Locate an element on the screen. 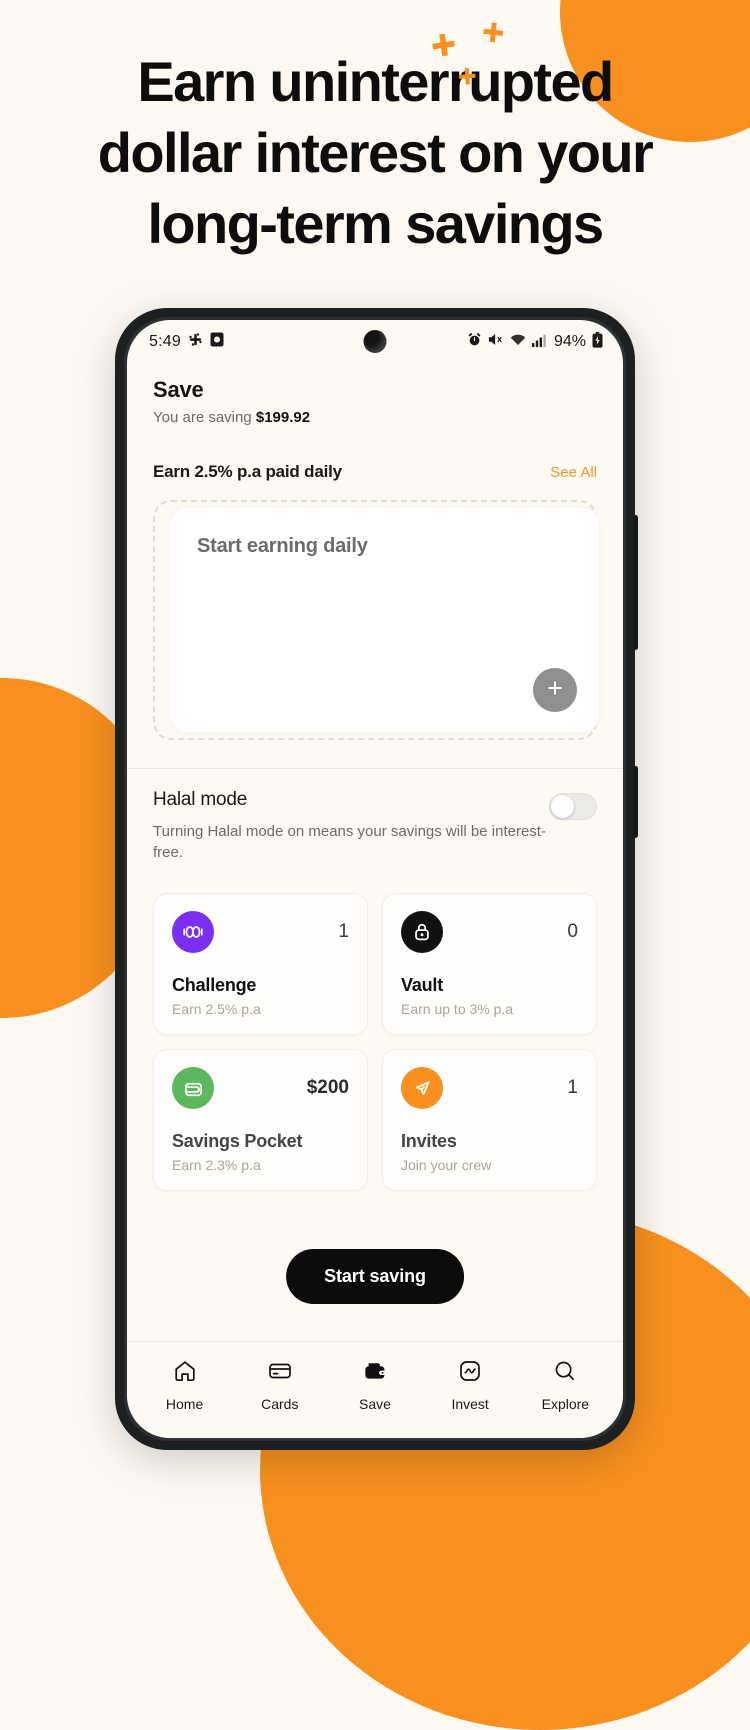 This screenshot has height=1730, width=750. nav-label-cards: Cards is located at coordinates (280, 1404).